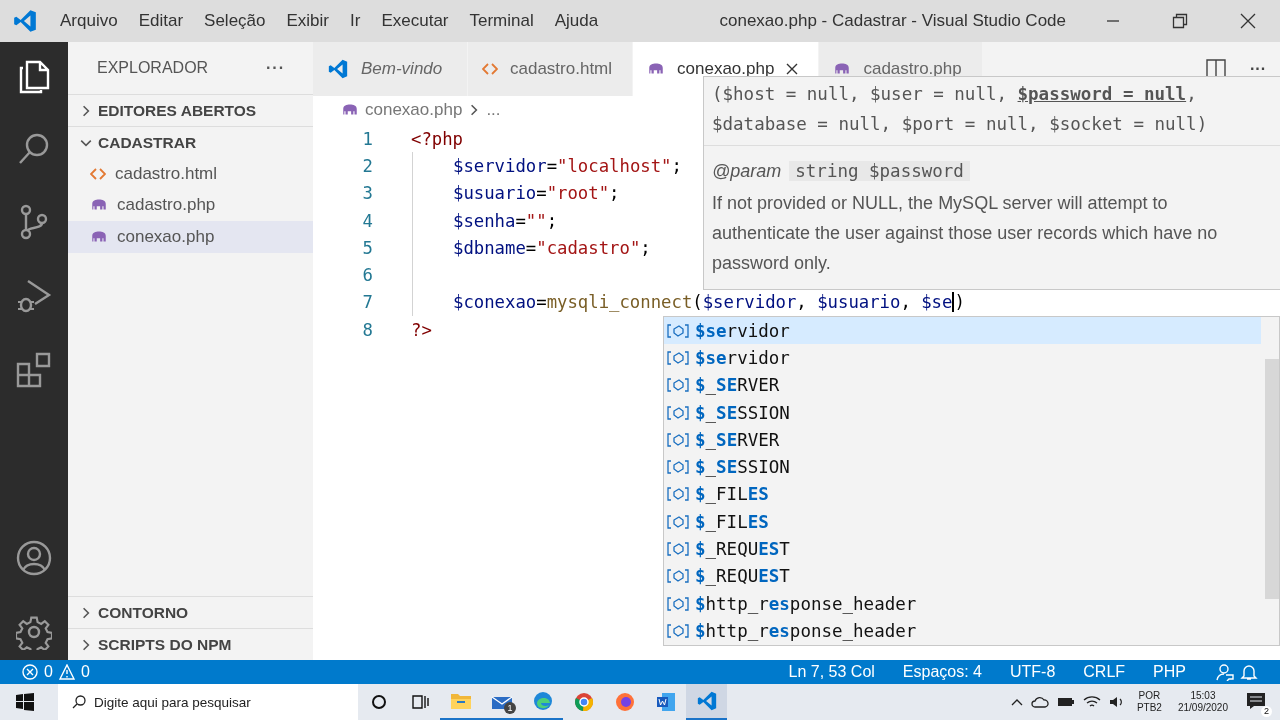 The image size is (1280, 720). Describe the element at coordinates (460, 701) in the screenshot. I see `folder-icon` at that location.